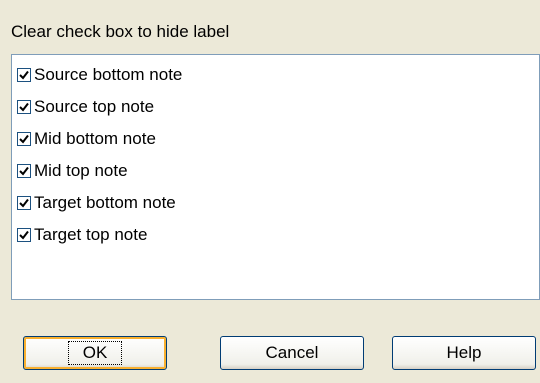  Describe the element at coordinates (105, 202) in the screenshot. I see `item-label: Target bottom note` at that location.